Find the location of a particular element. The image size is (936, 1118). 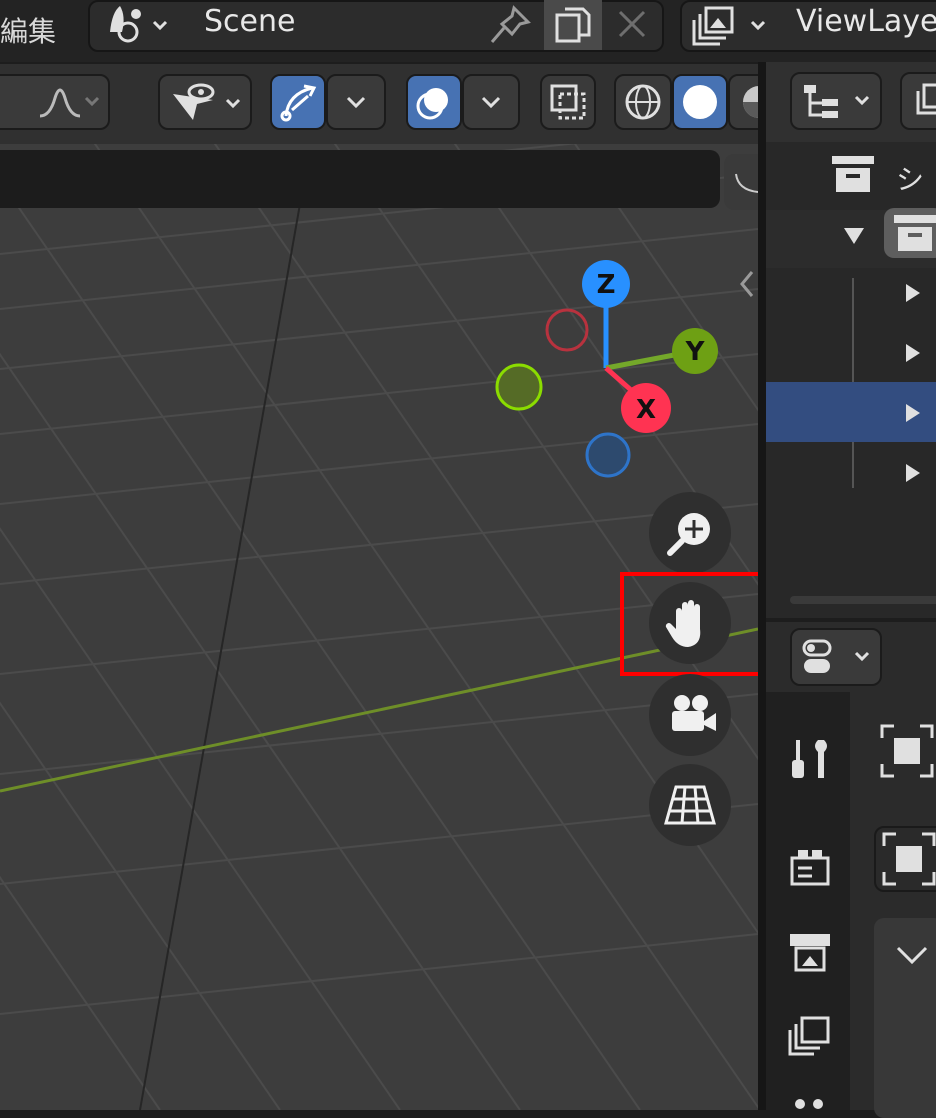

wireframe-sphere-icon is located at coordinates (643, 102).